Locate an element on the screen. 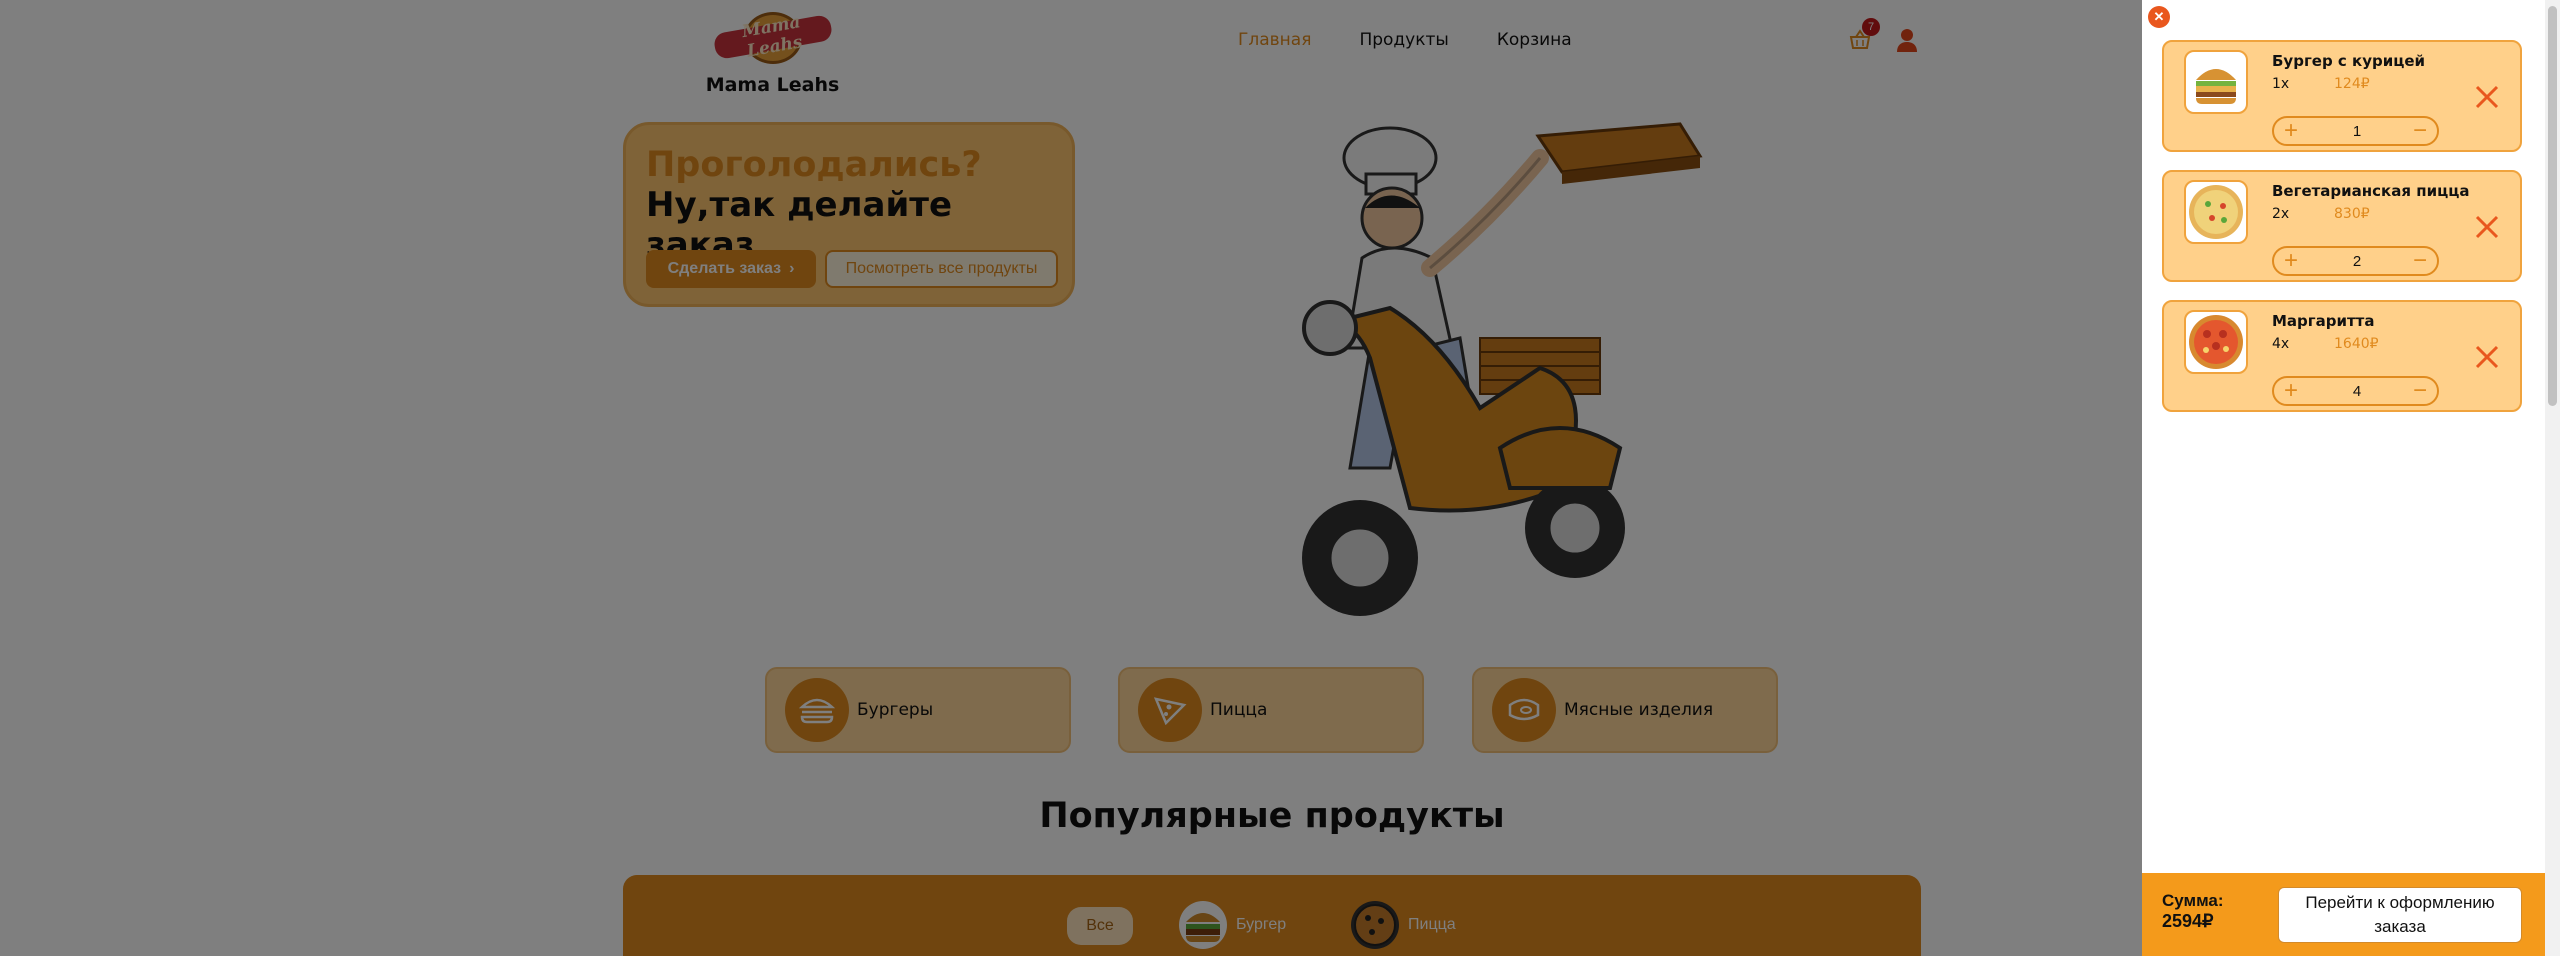  cart-item-name: Вегетарианская пицца is located at coordinates (2371, 191).